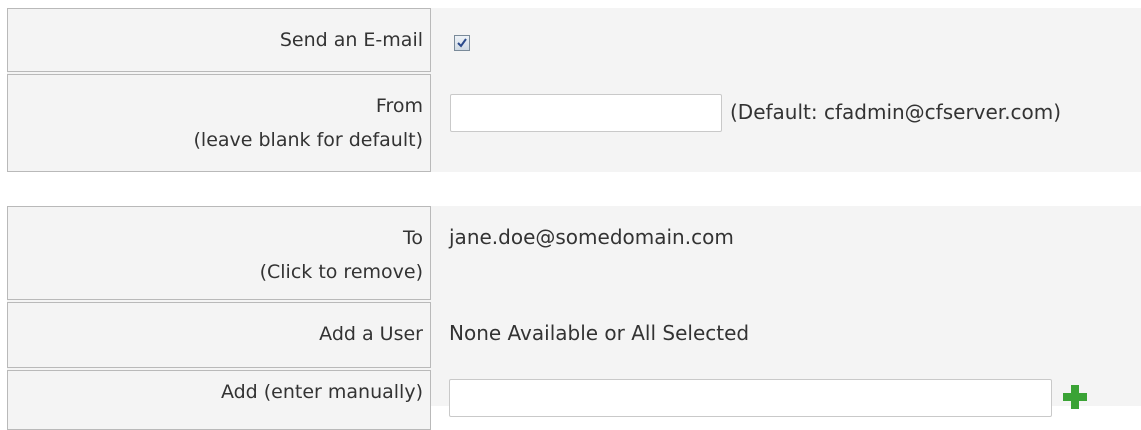 The image size is (1141, 430). What do you see at coordinates (750, 398) in the screenshot?
I see `add-manual-input` at bounding box center [750, 398].